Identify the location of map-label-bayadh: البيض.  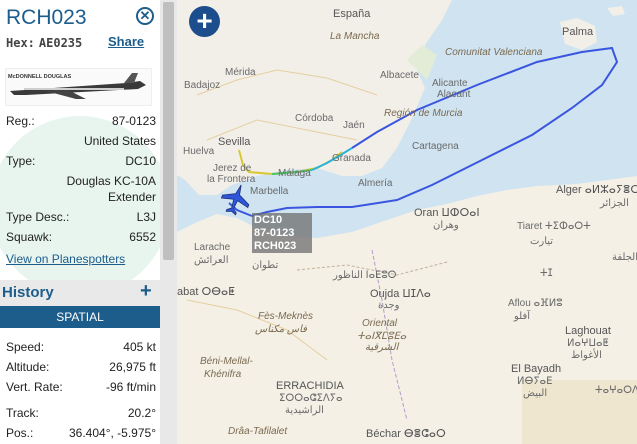
(535, 393).